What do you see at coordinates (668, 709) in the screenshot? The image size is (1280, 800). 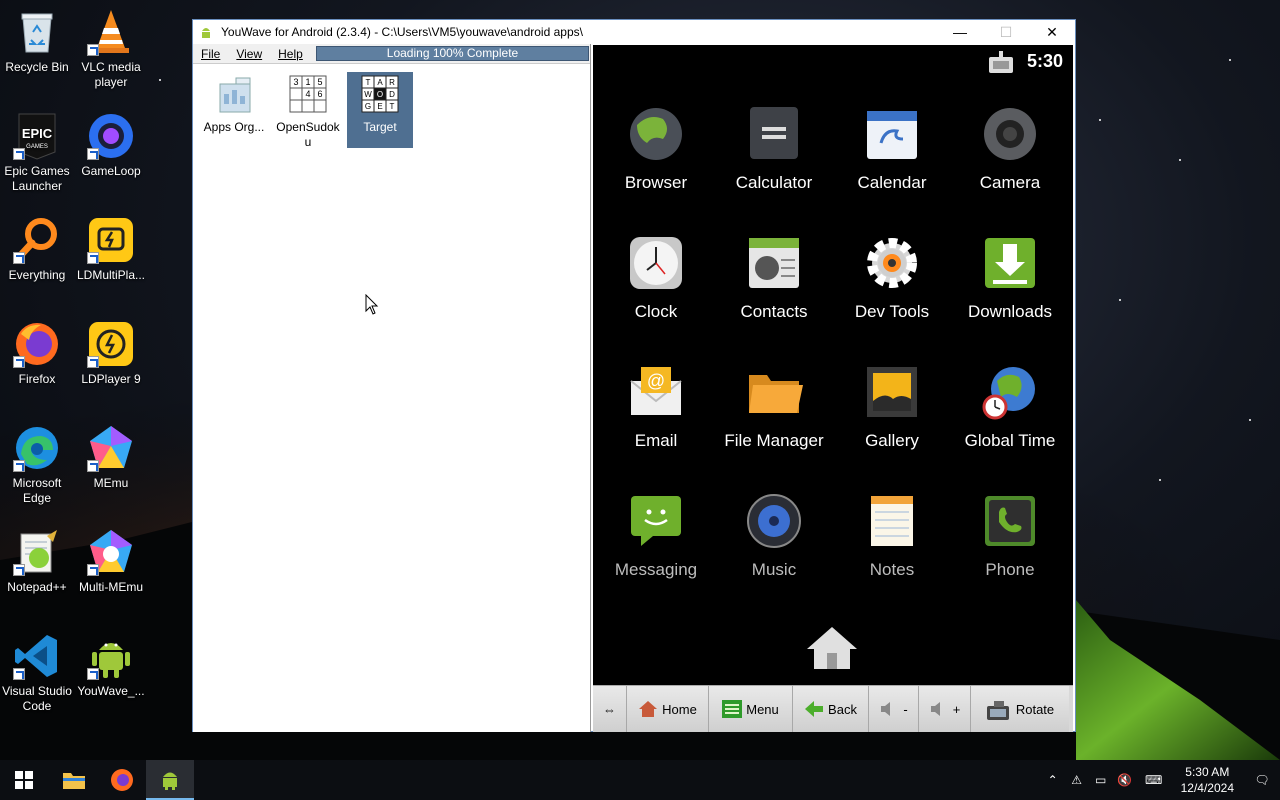 I see `home-button: Home` at bounding box center [668, 709].